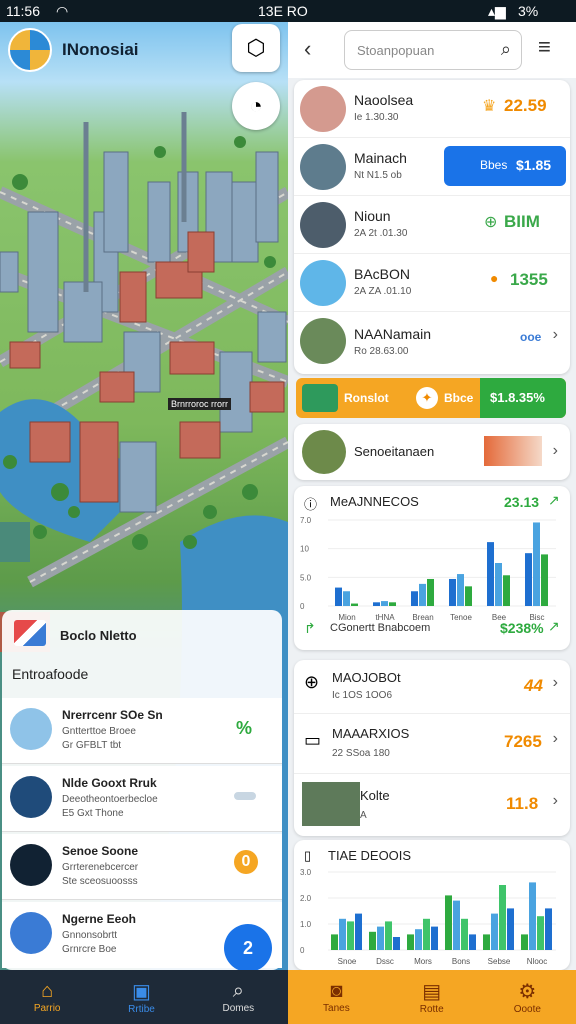  What do you see at coordinates (522, 221) in the screenshot?
I see `row-value: BIIM` at bounding box center [522, 221].